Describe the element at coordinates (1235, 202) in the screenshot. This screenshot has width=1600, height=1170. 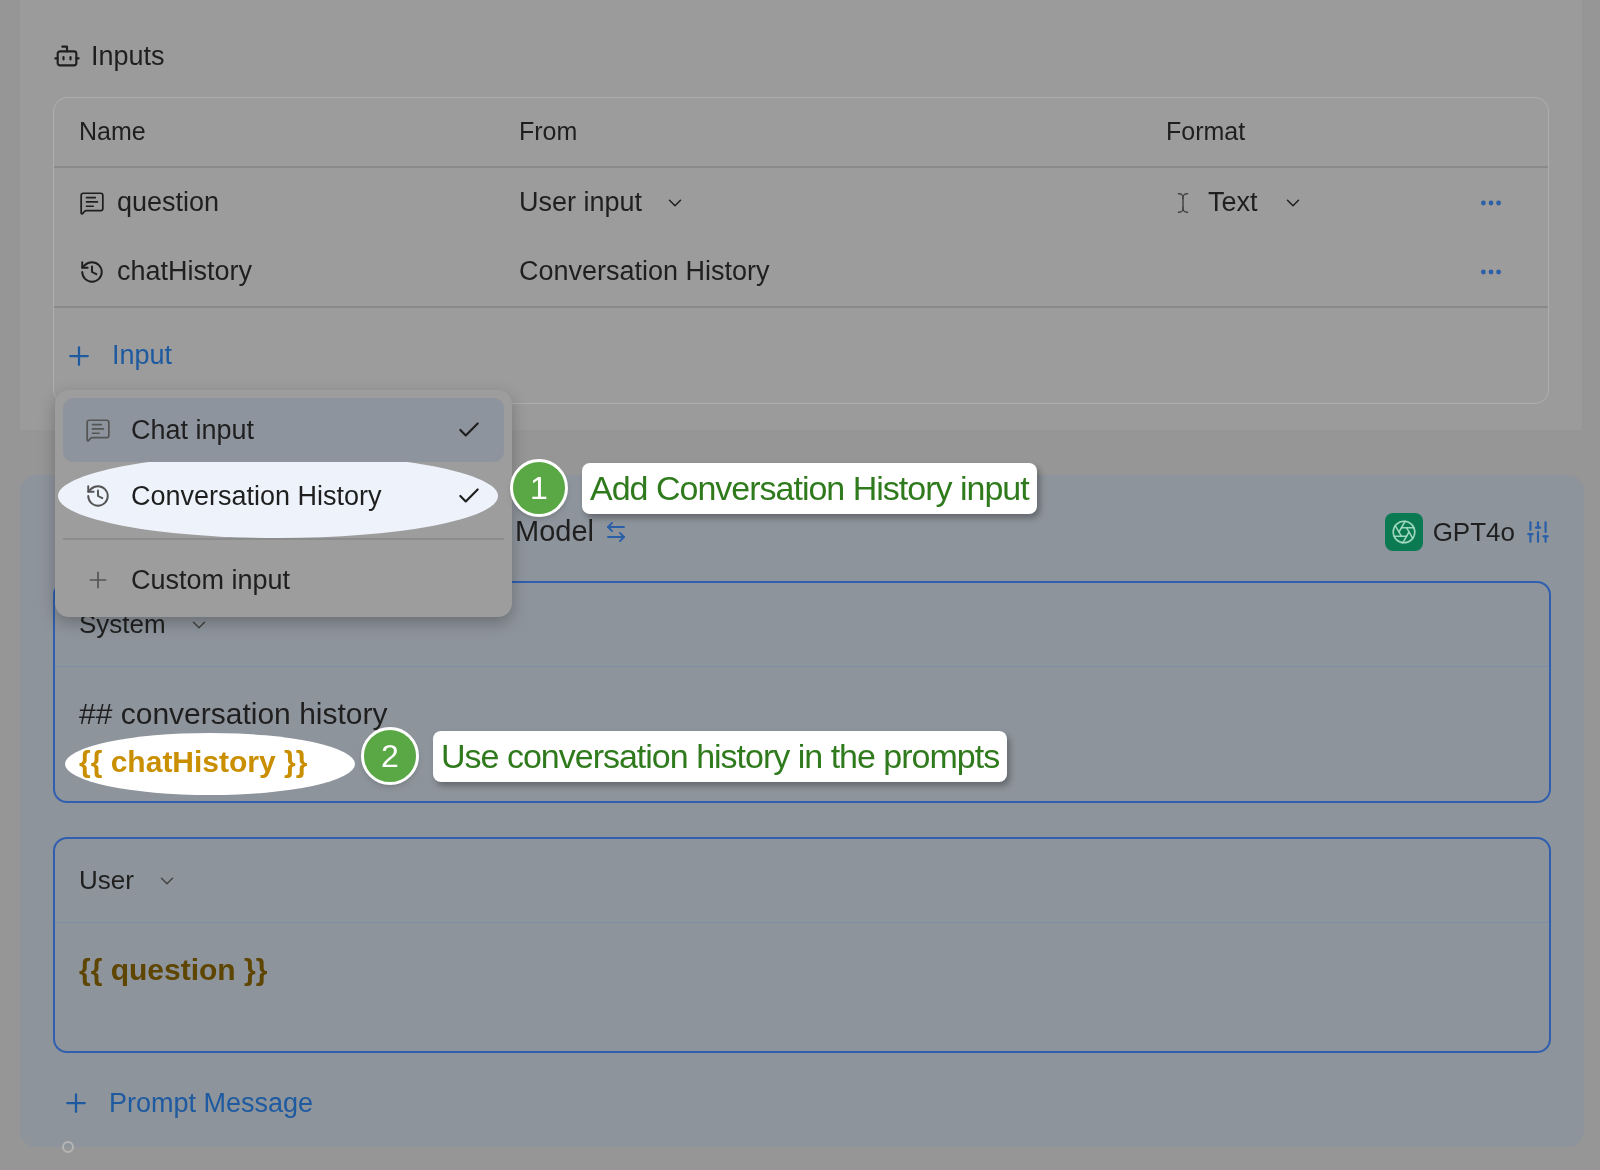
I see `format-dropdown: Text` at that location.